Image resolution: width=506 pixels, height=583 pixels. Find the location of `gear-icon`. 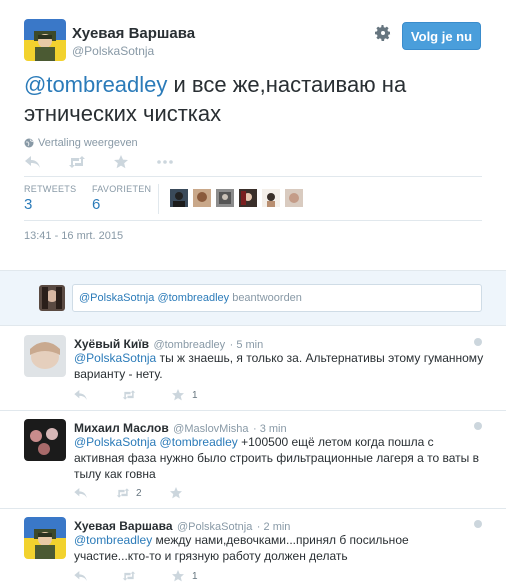

gear-icon is located at coordinates (383, 33).